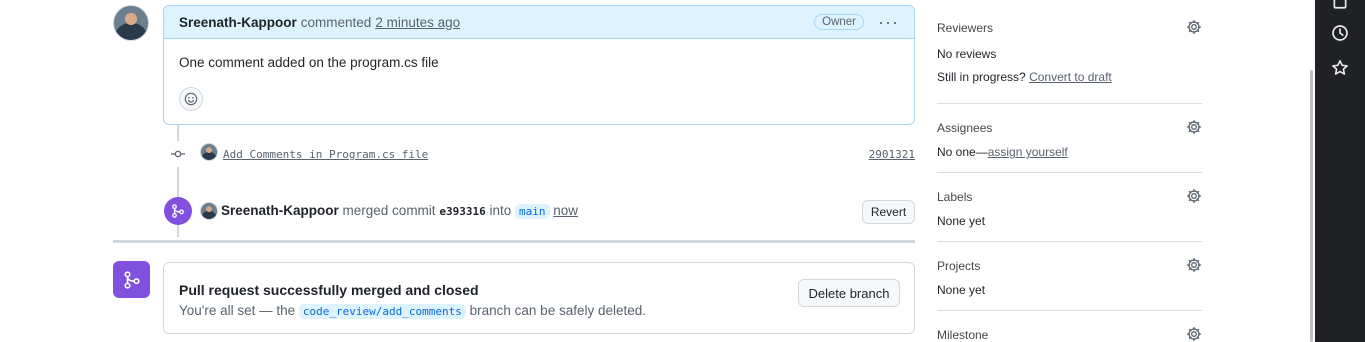  Describe the element at coordinates (389, 210) in the screenshot. I see `merge-verb: merged commit` at that location.